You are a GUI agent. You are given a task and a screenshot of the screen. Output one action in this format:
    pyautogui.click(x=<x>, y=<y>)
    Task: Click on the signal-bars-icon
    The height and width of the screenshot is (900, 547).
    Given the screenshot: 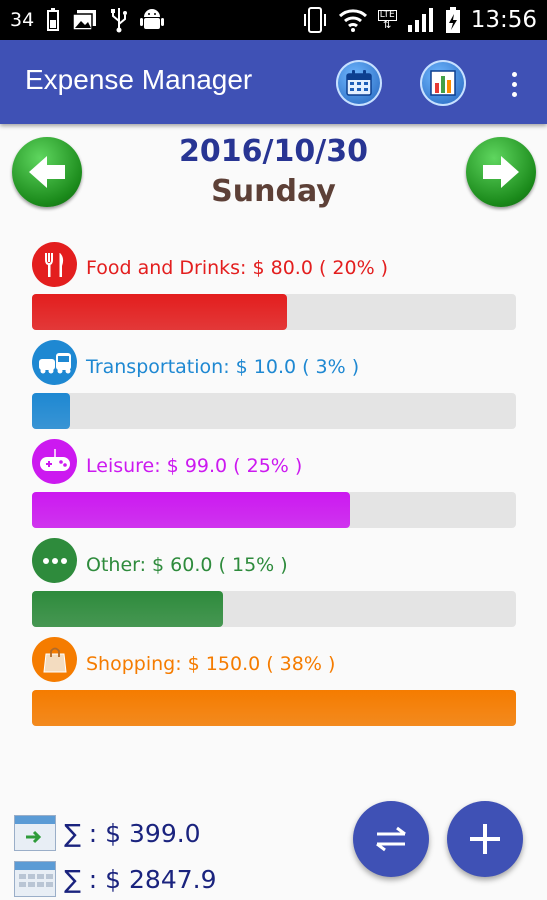 What is the action you would take?
    pyautogui.click(x=421, y=20)
    